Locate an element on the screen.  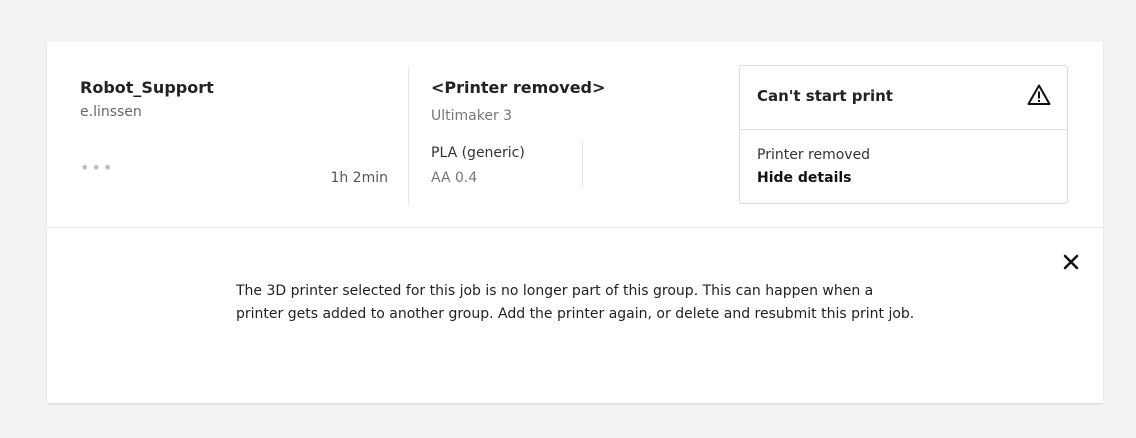
close-icon is located at coordinates (1071, 262).